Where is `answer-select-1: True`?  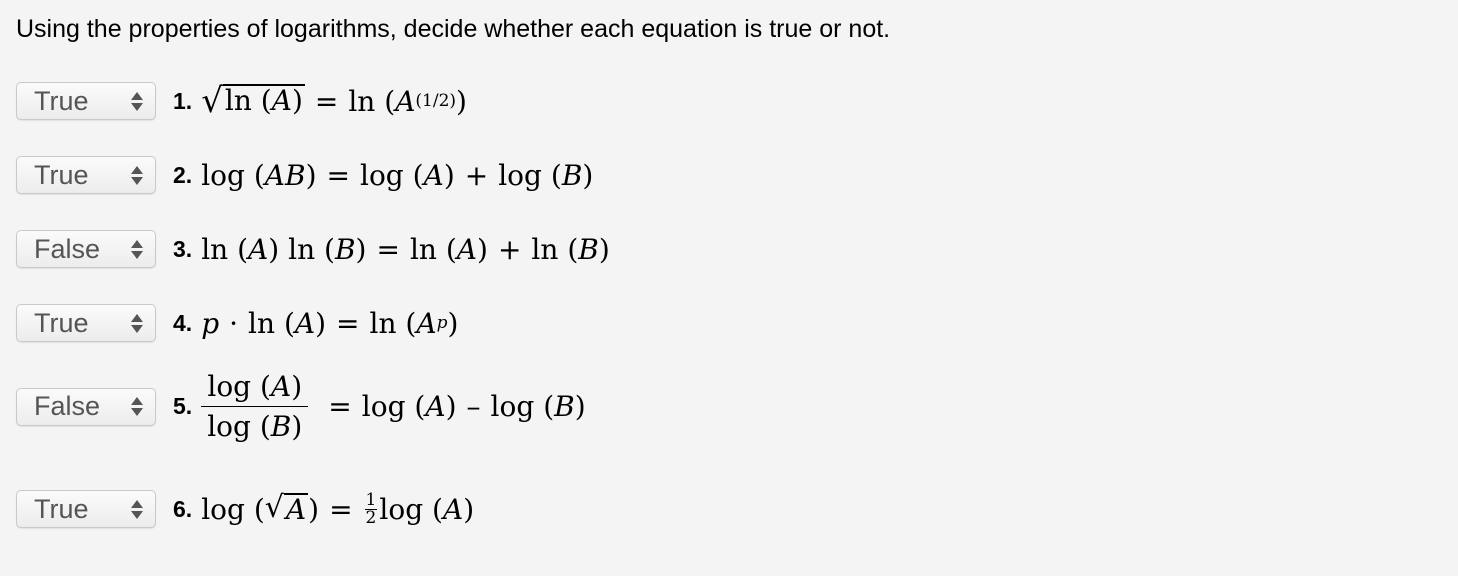 answer-select-1: True is located at coordinates (86, 101).